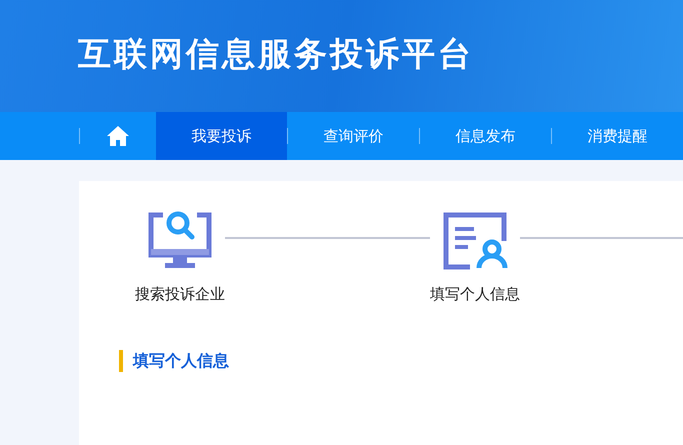  What do you see at coordinates (353, 136) in the screenshot?
I see `nav-tab: 查询评价` at bounding box center [353, 136].